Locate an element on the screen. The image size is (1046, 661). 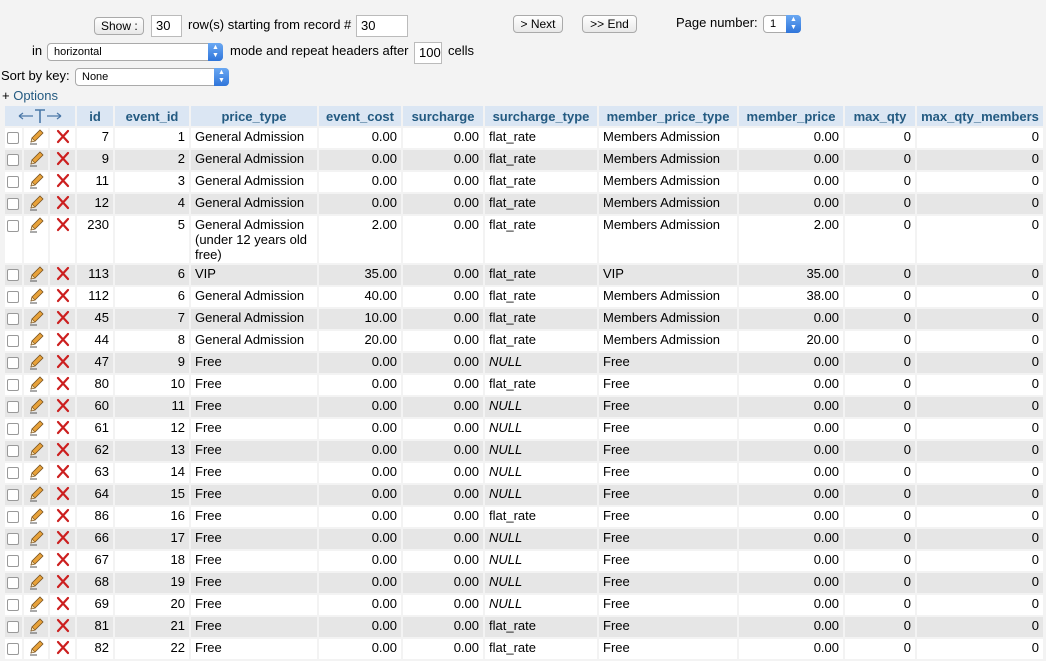
cell-id: 80 is located at coordinates (95, 385).